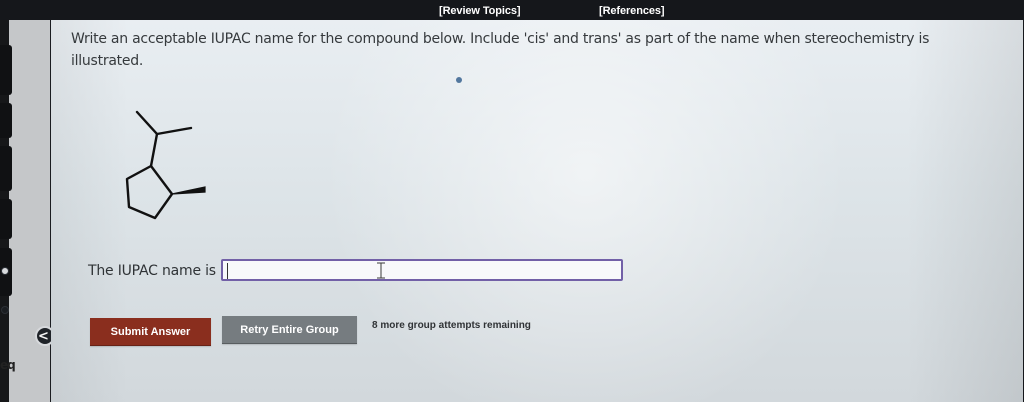 The image size is (1024, 402). Describe the element at coordinates (632, 11) in the screenshot. I see `references-link: [References]` at that location.